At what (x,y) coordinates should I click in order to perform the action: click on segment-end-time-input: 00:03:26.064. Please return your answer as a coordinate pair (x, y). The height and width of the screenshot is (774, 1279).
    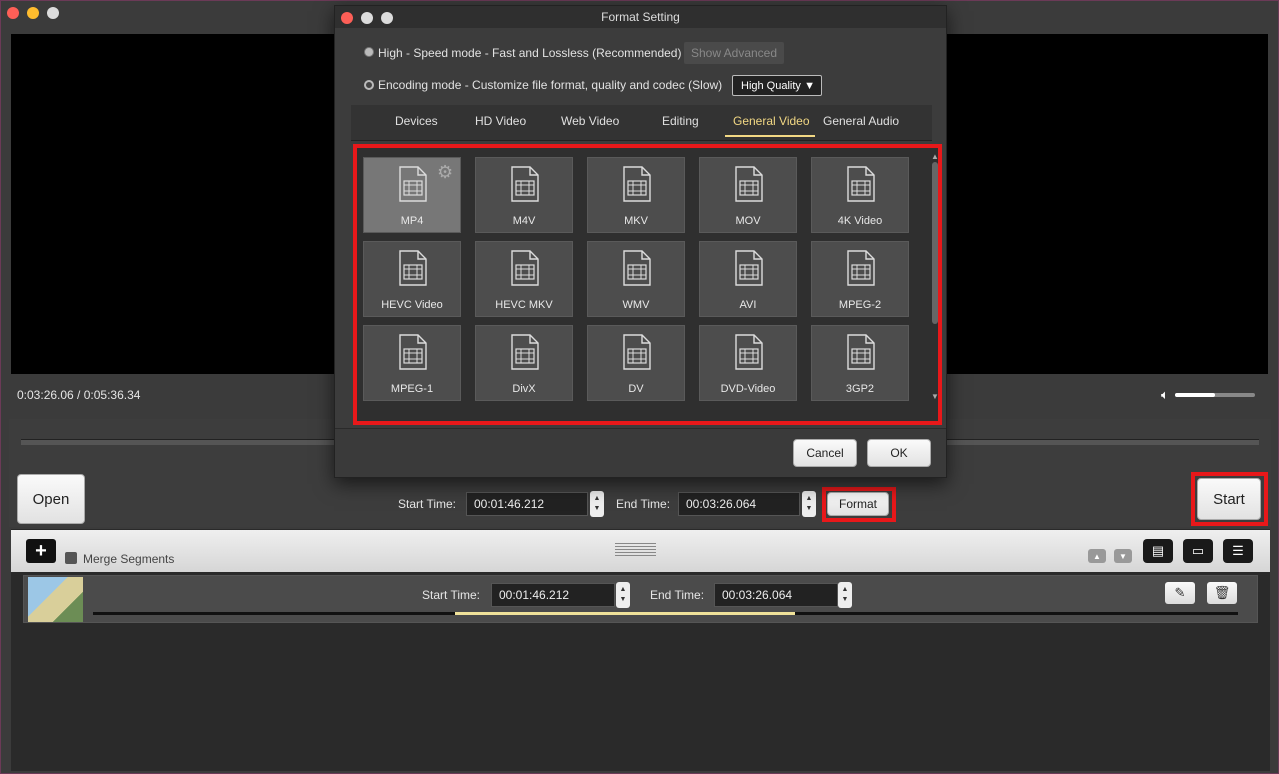
    Looking at the image, I should click on (776, 595).